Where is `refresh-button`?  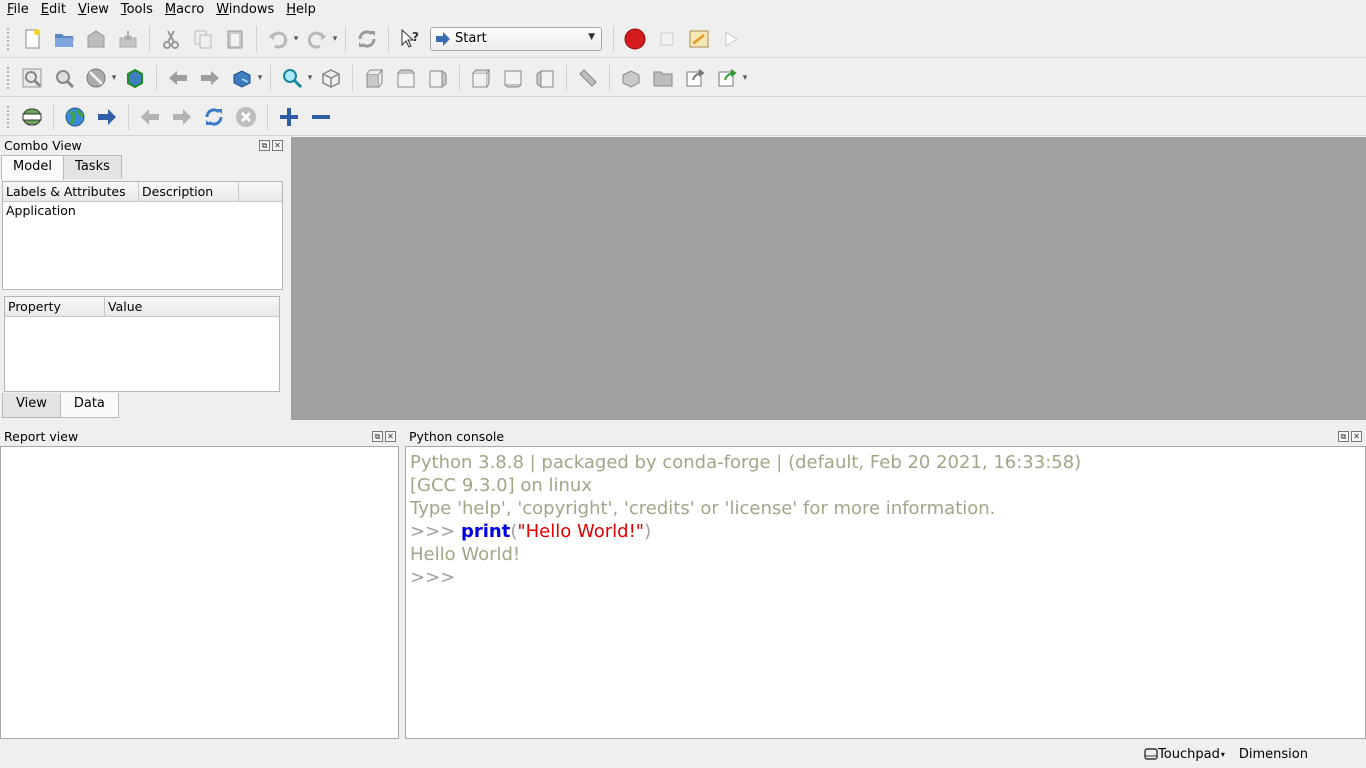 refresh-button is located at coordinates (367, 39).